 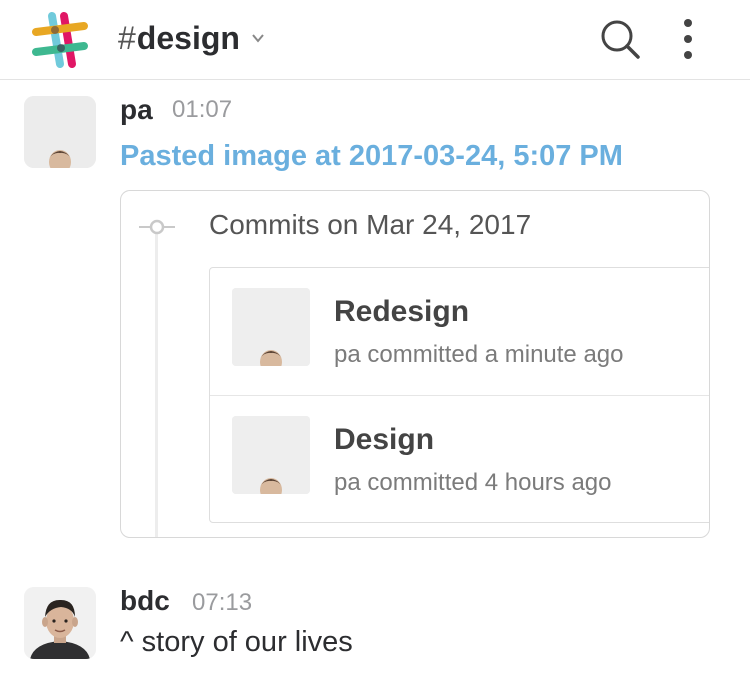 I want to click on commit-item: Redesign pa committed a minute ago, so click(x=459, y=332).